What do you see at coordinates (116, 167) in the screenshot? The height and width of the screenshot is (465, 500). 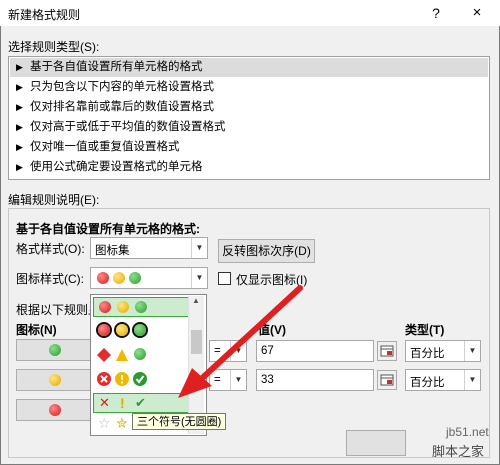 I see `rule-type-item-label: 使用公式确定要设置格式的单元格` at bounding box center [116, 167].